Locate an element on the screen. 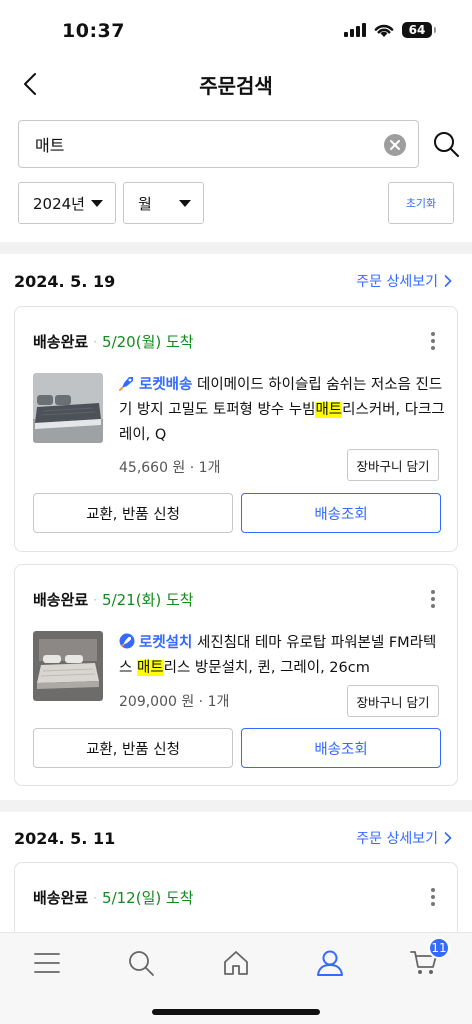 This screenshot has width=472, height=1024. search-button is located at coordinates (446, 144).